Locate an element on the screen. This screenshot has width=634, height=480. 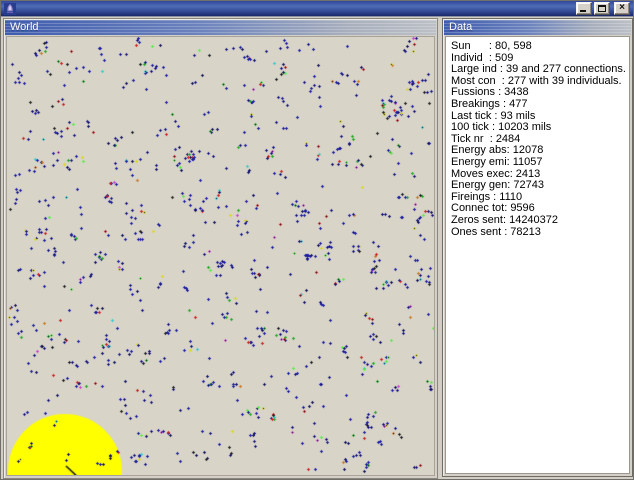
world-frame-titlebar: World is located at coordinates (220, 27).